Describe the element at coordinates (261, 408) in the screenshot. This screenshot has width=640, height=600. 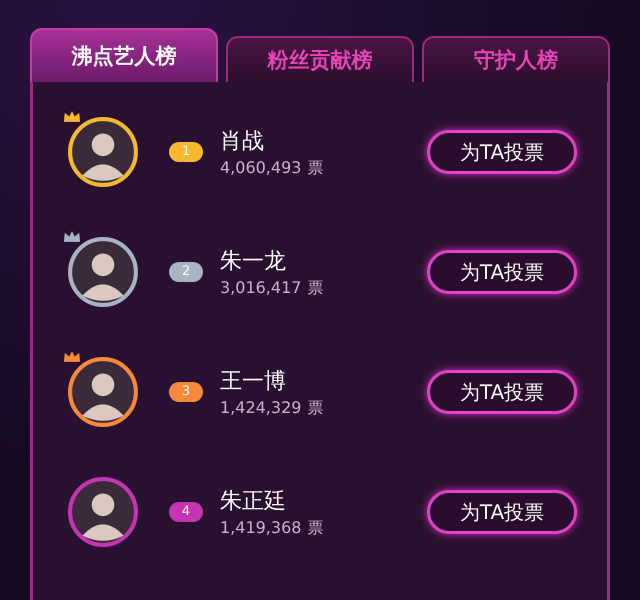
I see `vote-count: 1,424,329` at that location.